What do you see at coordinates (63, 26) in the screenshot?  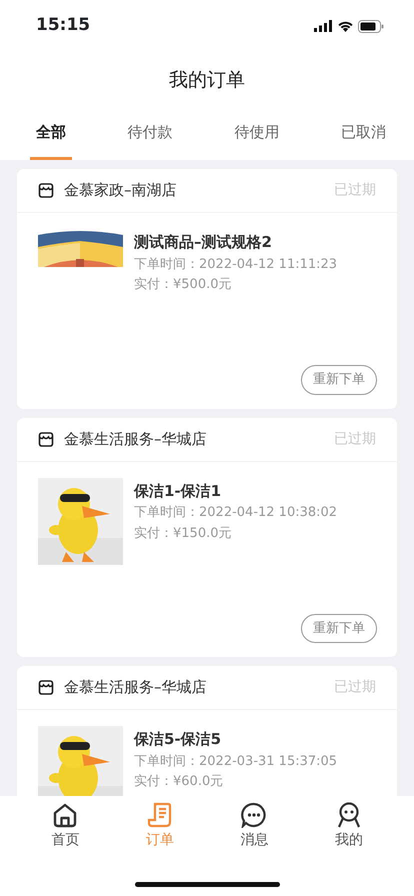 I see `status-time: 15:15` at bounding box center [63, 26].